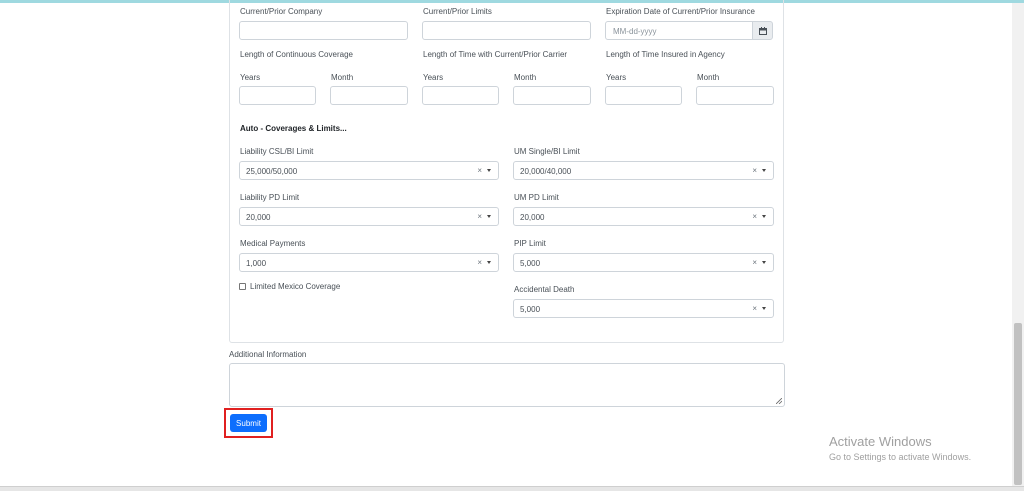 This screenshot has width=1024, height=491. What do you see at coordinates (281, 11) in the screenshot?
I see `current-prior-company-label: Current/Prior Company` at bounding box center [281, 11].